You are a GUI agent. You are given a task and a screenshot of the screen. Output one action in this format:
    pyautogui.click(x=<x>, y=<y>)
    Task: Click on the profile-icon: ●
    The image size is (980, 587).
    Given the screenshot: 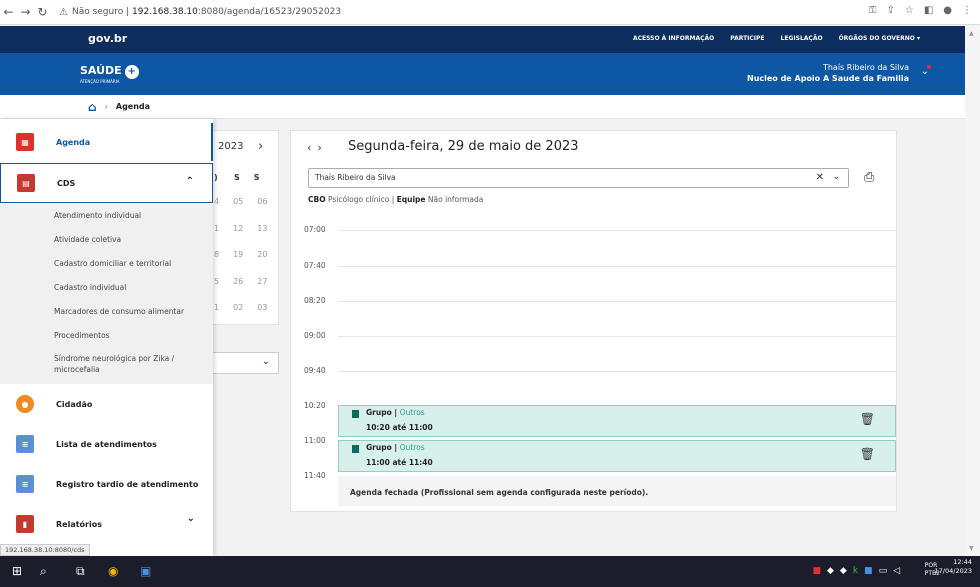 What is the action you would take?
    pyautogui.click(x=947, y=10)
    